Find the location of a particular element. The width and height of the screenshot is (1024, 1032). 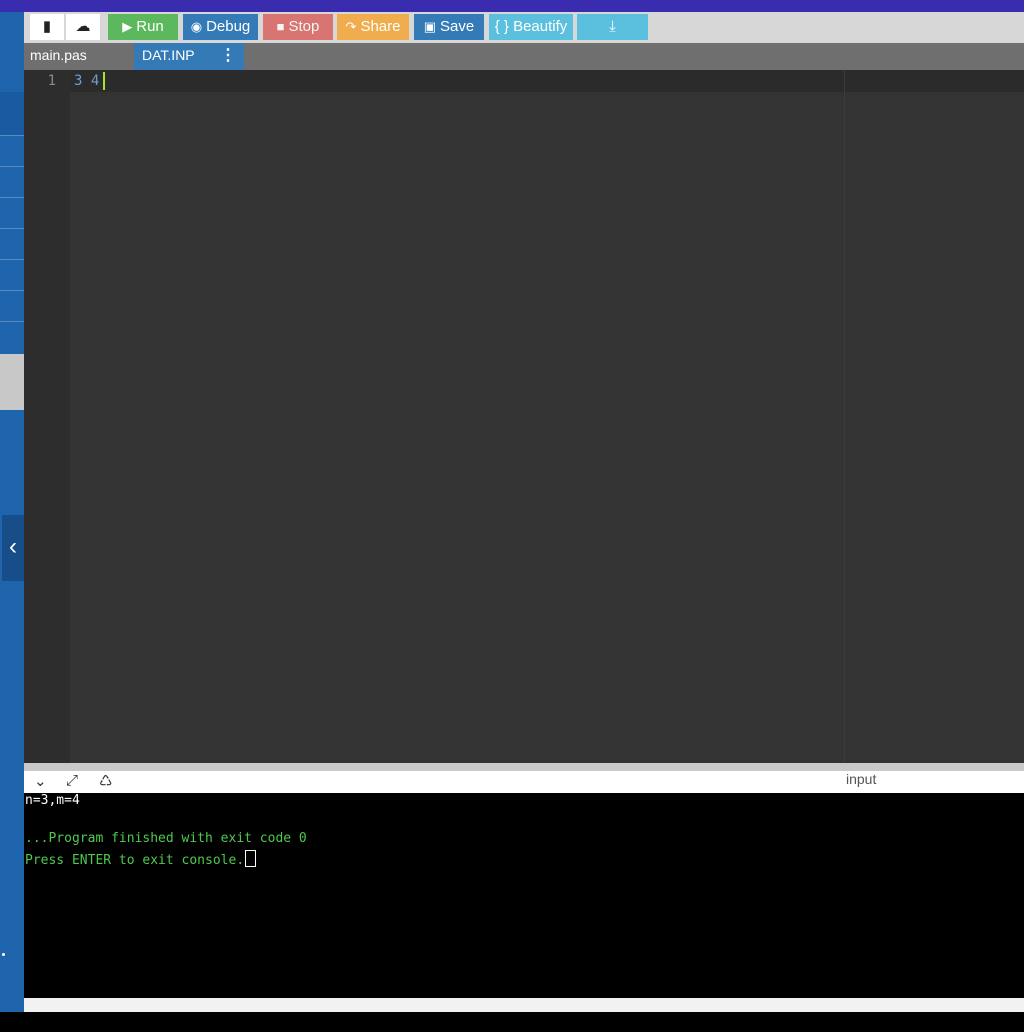

chevron-down-icon: ⌄ is located at coordinates (40, 781).